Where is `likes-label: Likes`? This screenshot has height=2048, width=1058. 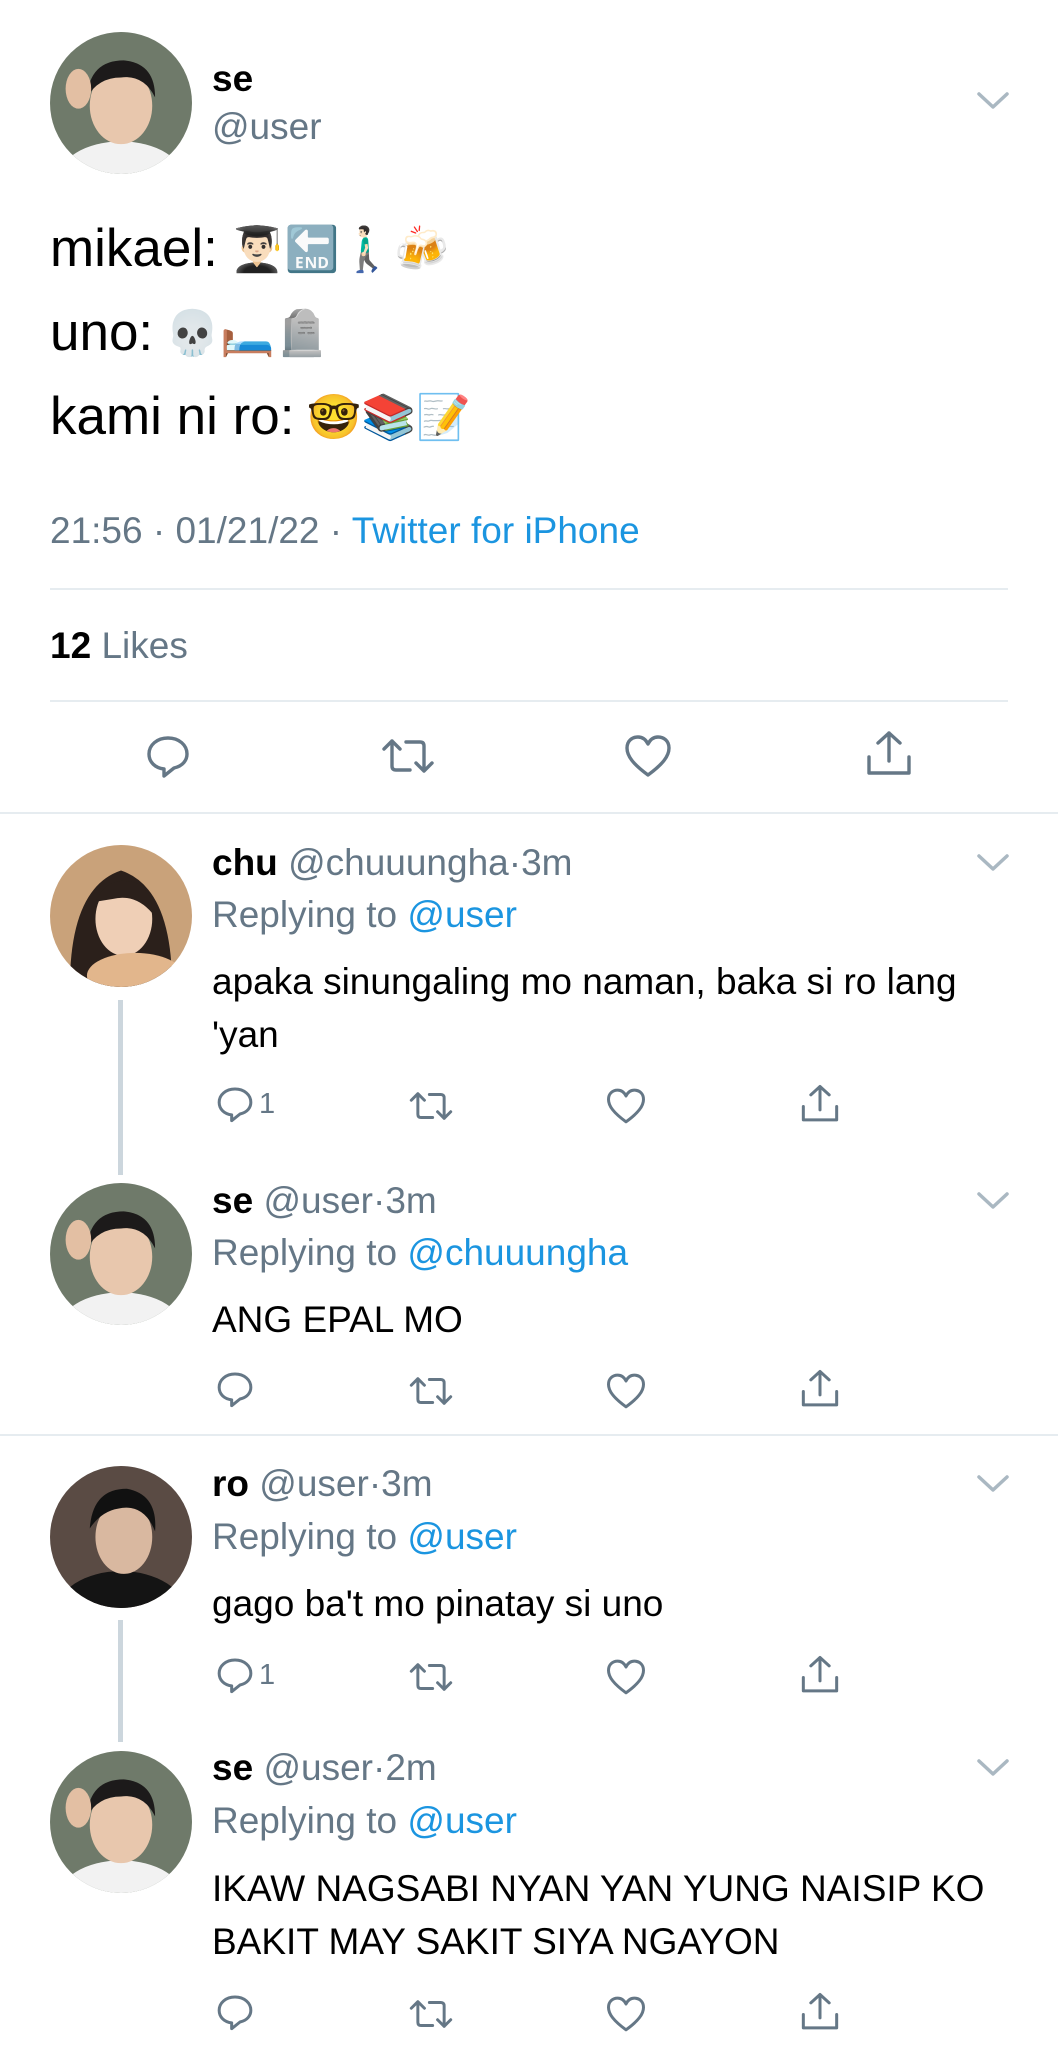 likes-label: Likes is located at coordinates (144, 645).